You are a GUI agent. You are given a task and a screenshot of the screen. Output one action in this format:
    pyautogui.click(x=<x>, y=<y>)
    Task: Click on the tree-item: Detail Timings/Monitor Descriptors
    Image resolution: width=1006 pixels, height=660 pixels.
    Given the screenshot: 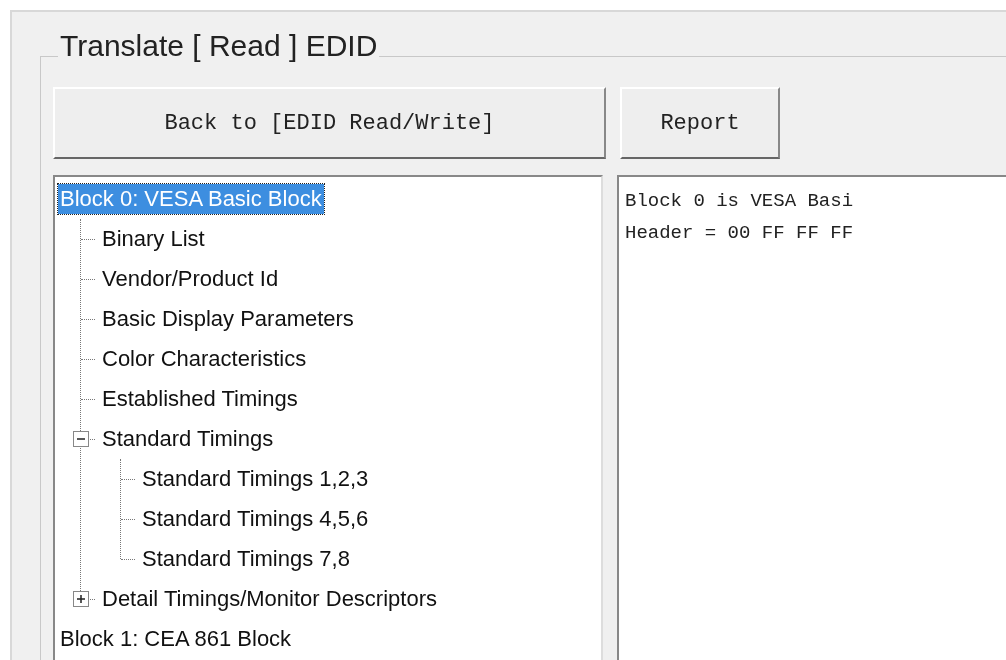 What is the action you would take?
    pyautogui.click(x=269, y=599)
    